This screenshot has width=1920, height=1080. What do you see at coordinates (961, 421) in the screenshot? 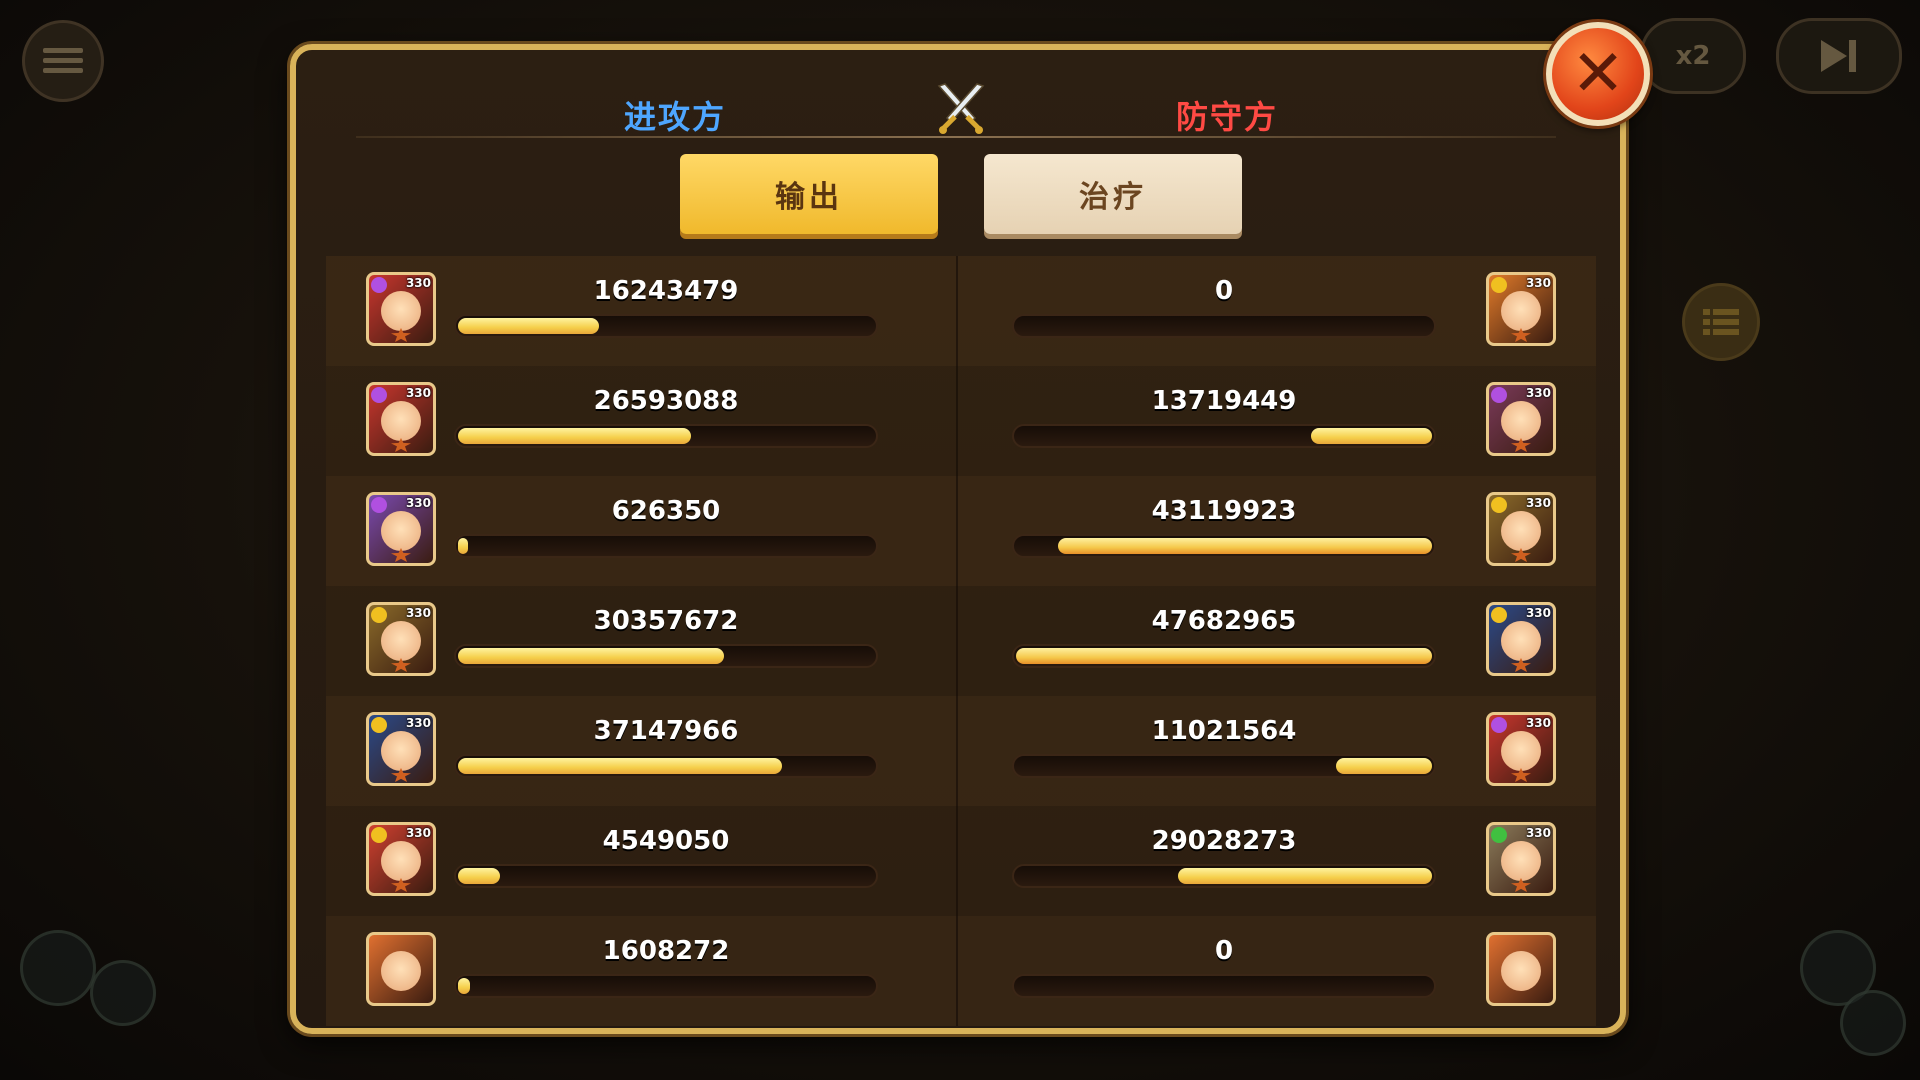
I see `stats-row: 330 26593088 330 13719449` at bounding box center [961, 421].